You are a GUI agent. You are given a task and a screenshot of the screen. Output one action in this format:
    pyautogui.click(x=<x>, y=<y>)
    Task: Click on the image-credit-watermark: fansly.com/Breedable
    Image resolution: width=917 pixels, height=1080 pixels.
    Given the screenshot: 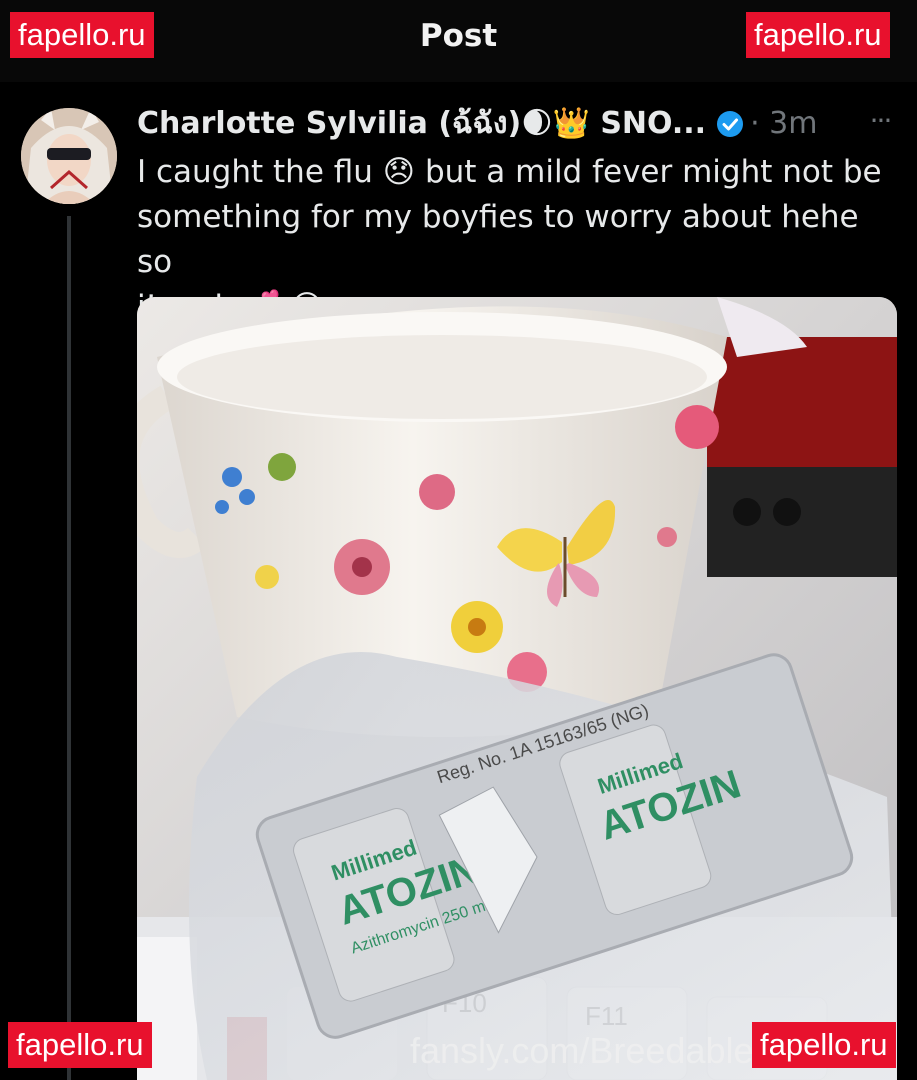 What is the action you would take?
    pyautogui.click(x=582, y=1050)
    